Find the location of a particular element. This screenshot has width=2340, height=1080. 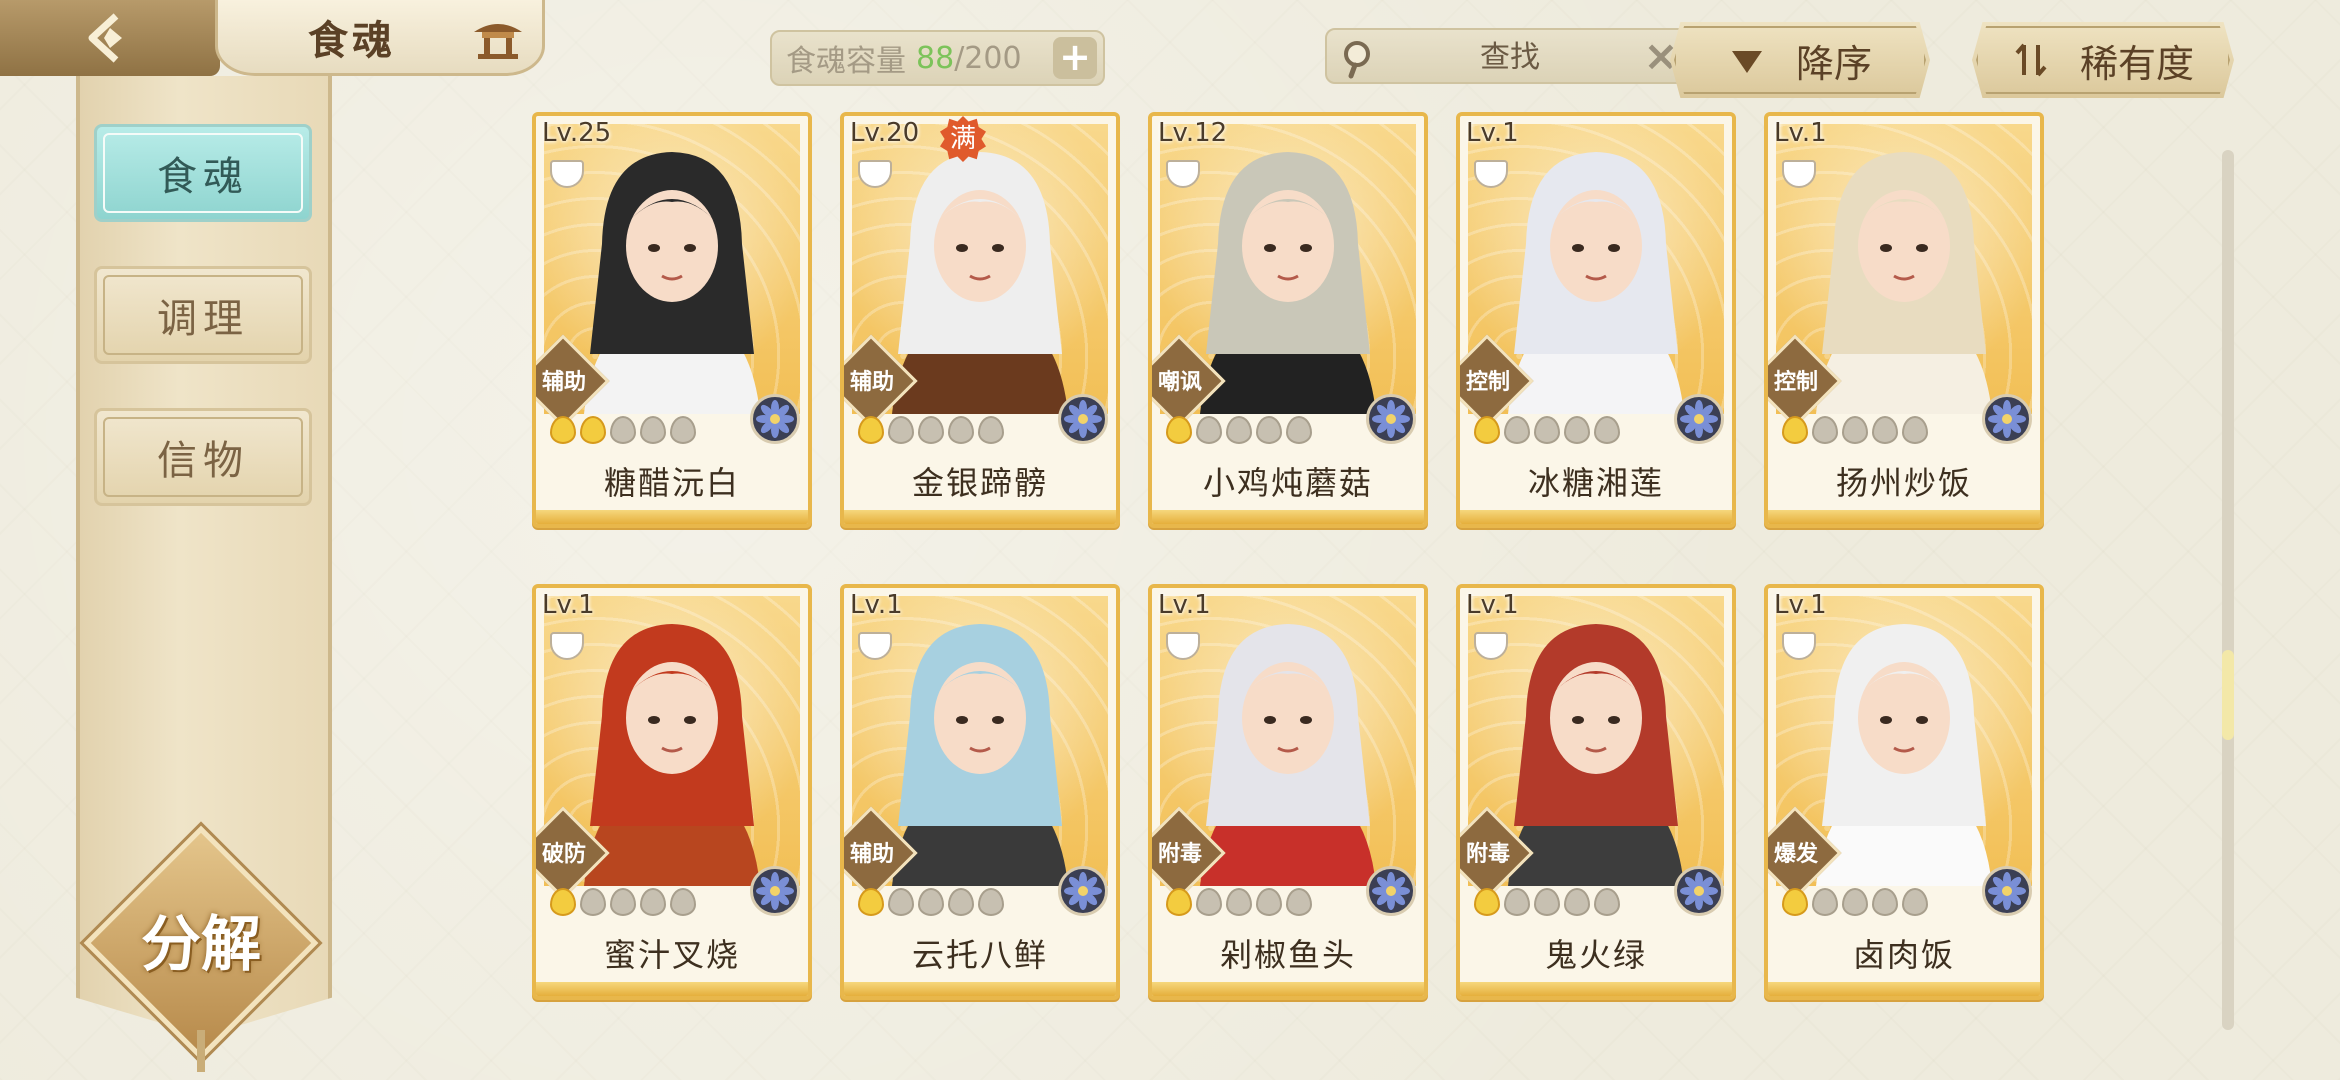

sort-order-button: 降序 is located at coordinates (1800, 60).